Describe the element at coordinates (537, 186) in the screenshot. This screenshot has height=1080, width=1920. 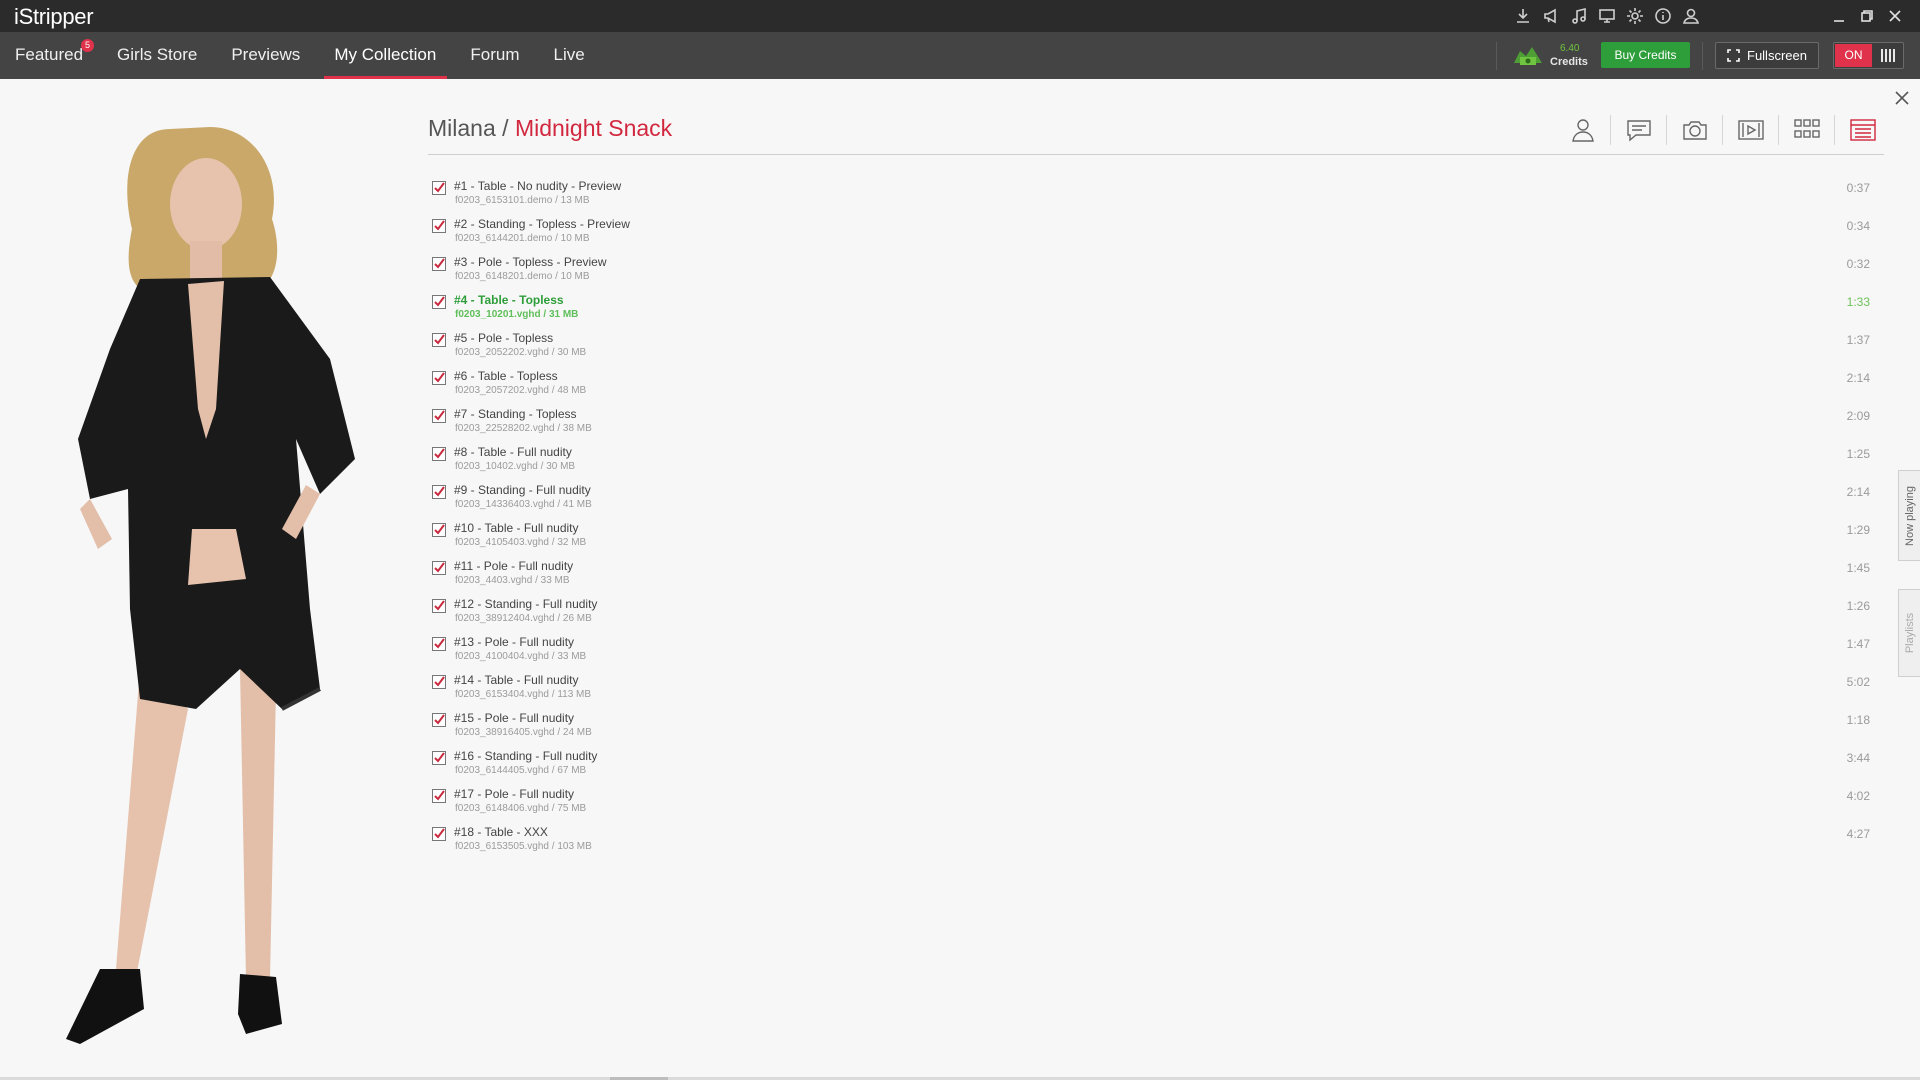
I see `clip-title: #1 - Table - No nudity - Preview` at that location.